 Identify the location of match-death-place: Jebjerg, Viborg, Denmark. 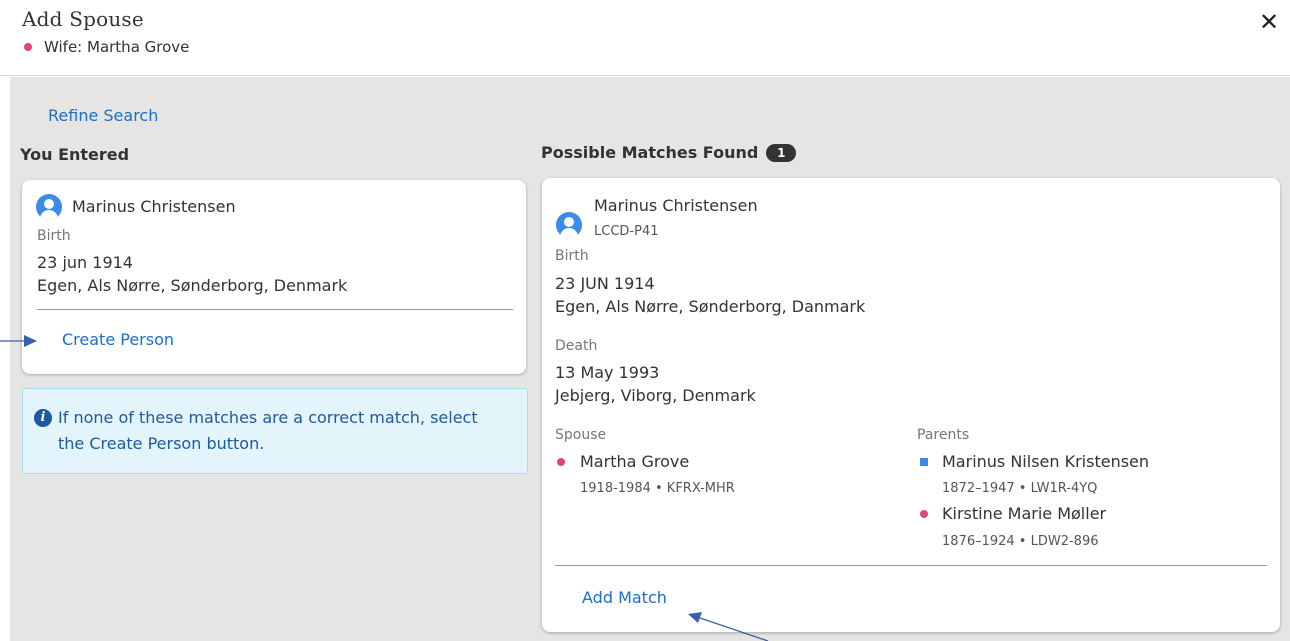
(655, 395).